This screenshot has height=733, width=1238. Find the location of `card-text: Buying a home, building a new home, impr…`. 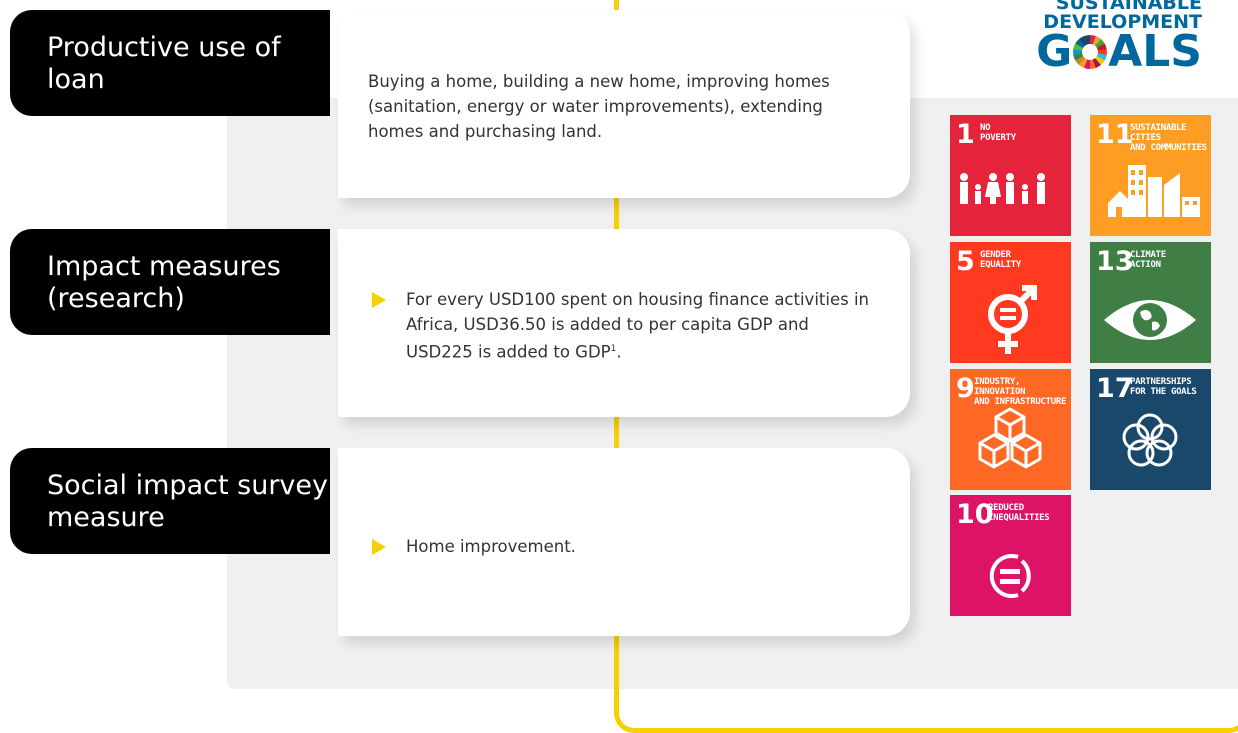

card-text: Buying a home, building a new home, impr… is located at coordinates (599, 106).